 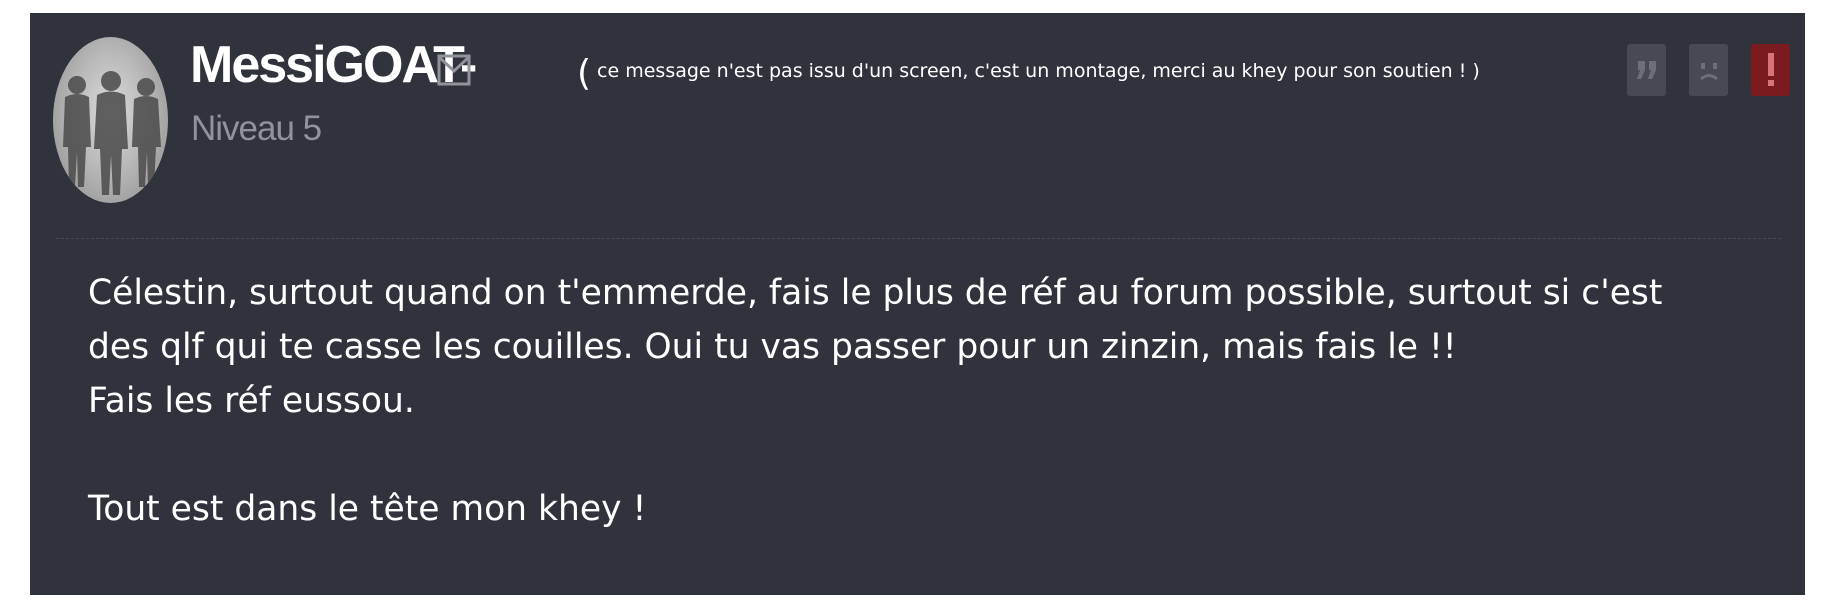 I want to click on mp-button, so click(x=1708, y=70).